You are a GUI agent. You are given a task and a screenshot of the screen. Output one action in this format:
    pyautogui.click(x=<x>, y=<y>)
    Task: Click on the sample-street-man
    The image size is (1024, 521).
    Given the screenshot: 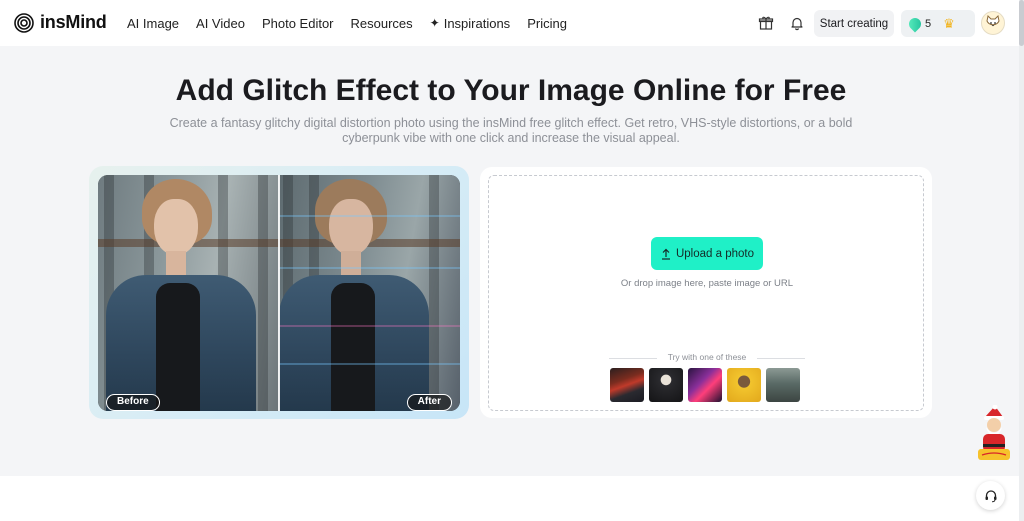 What is the action you would take?
    pyautogui.click(x=783, y=385)
    